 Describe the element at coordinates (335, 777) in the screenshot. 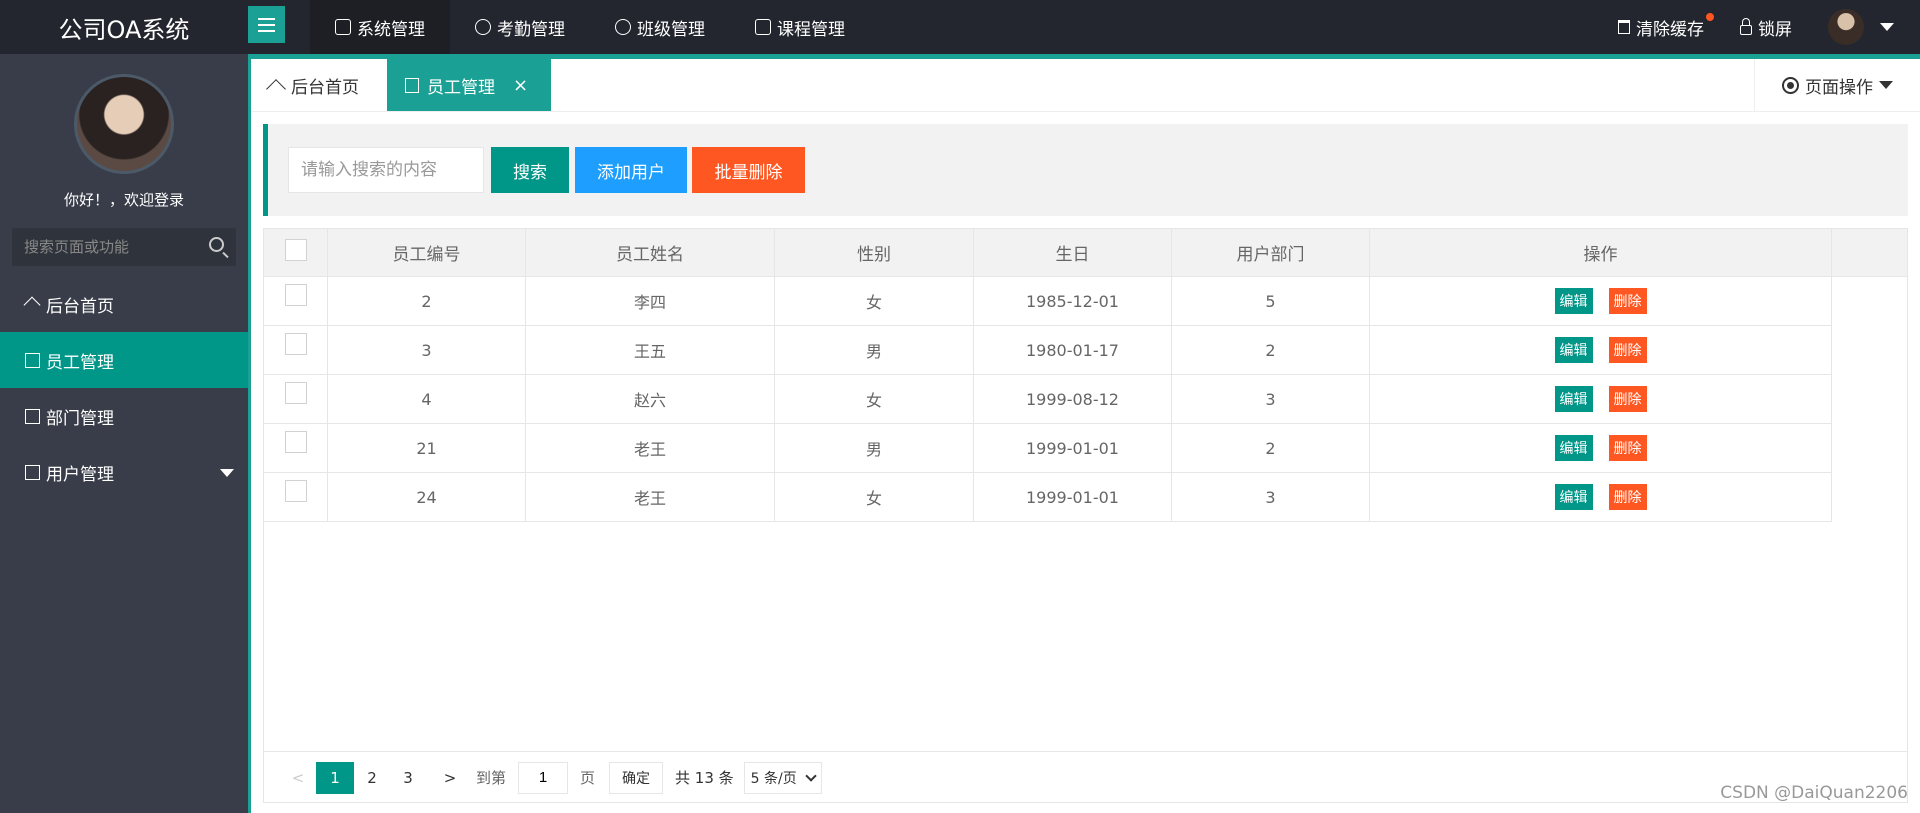

I see `page-button-1: 1` at that location.